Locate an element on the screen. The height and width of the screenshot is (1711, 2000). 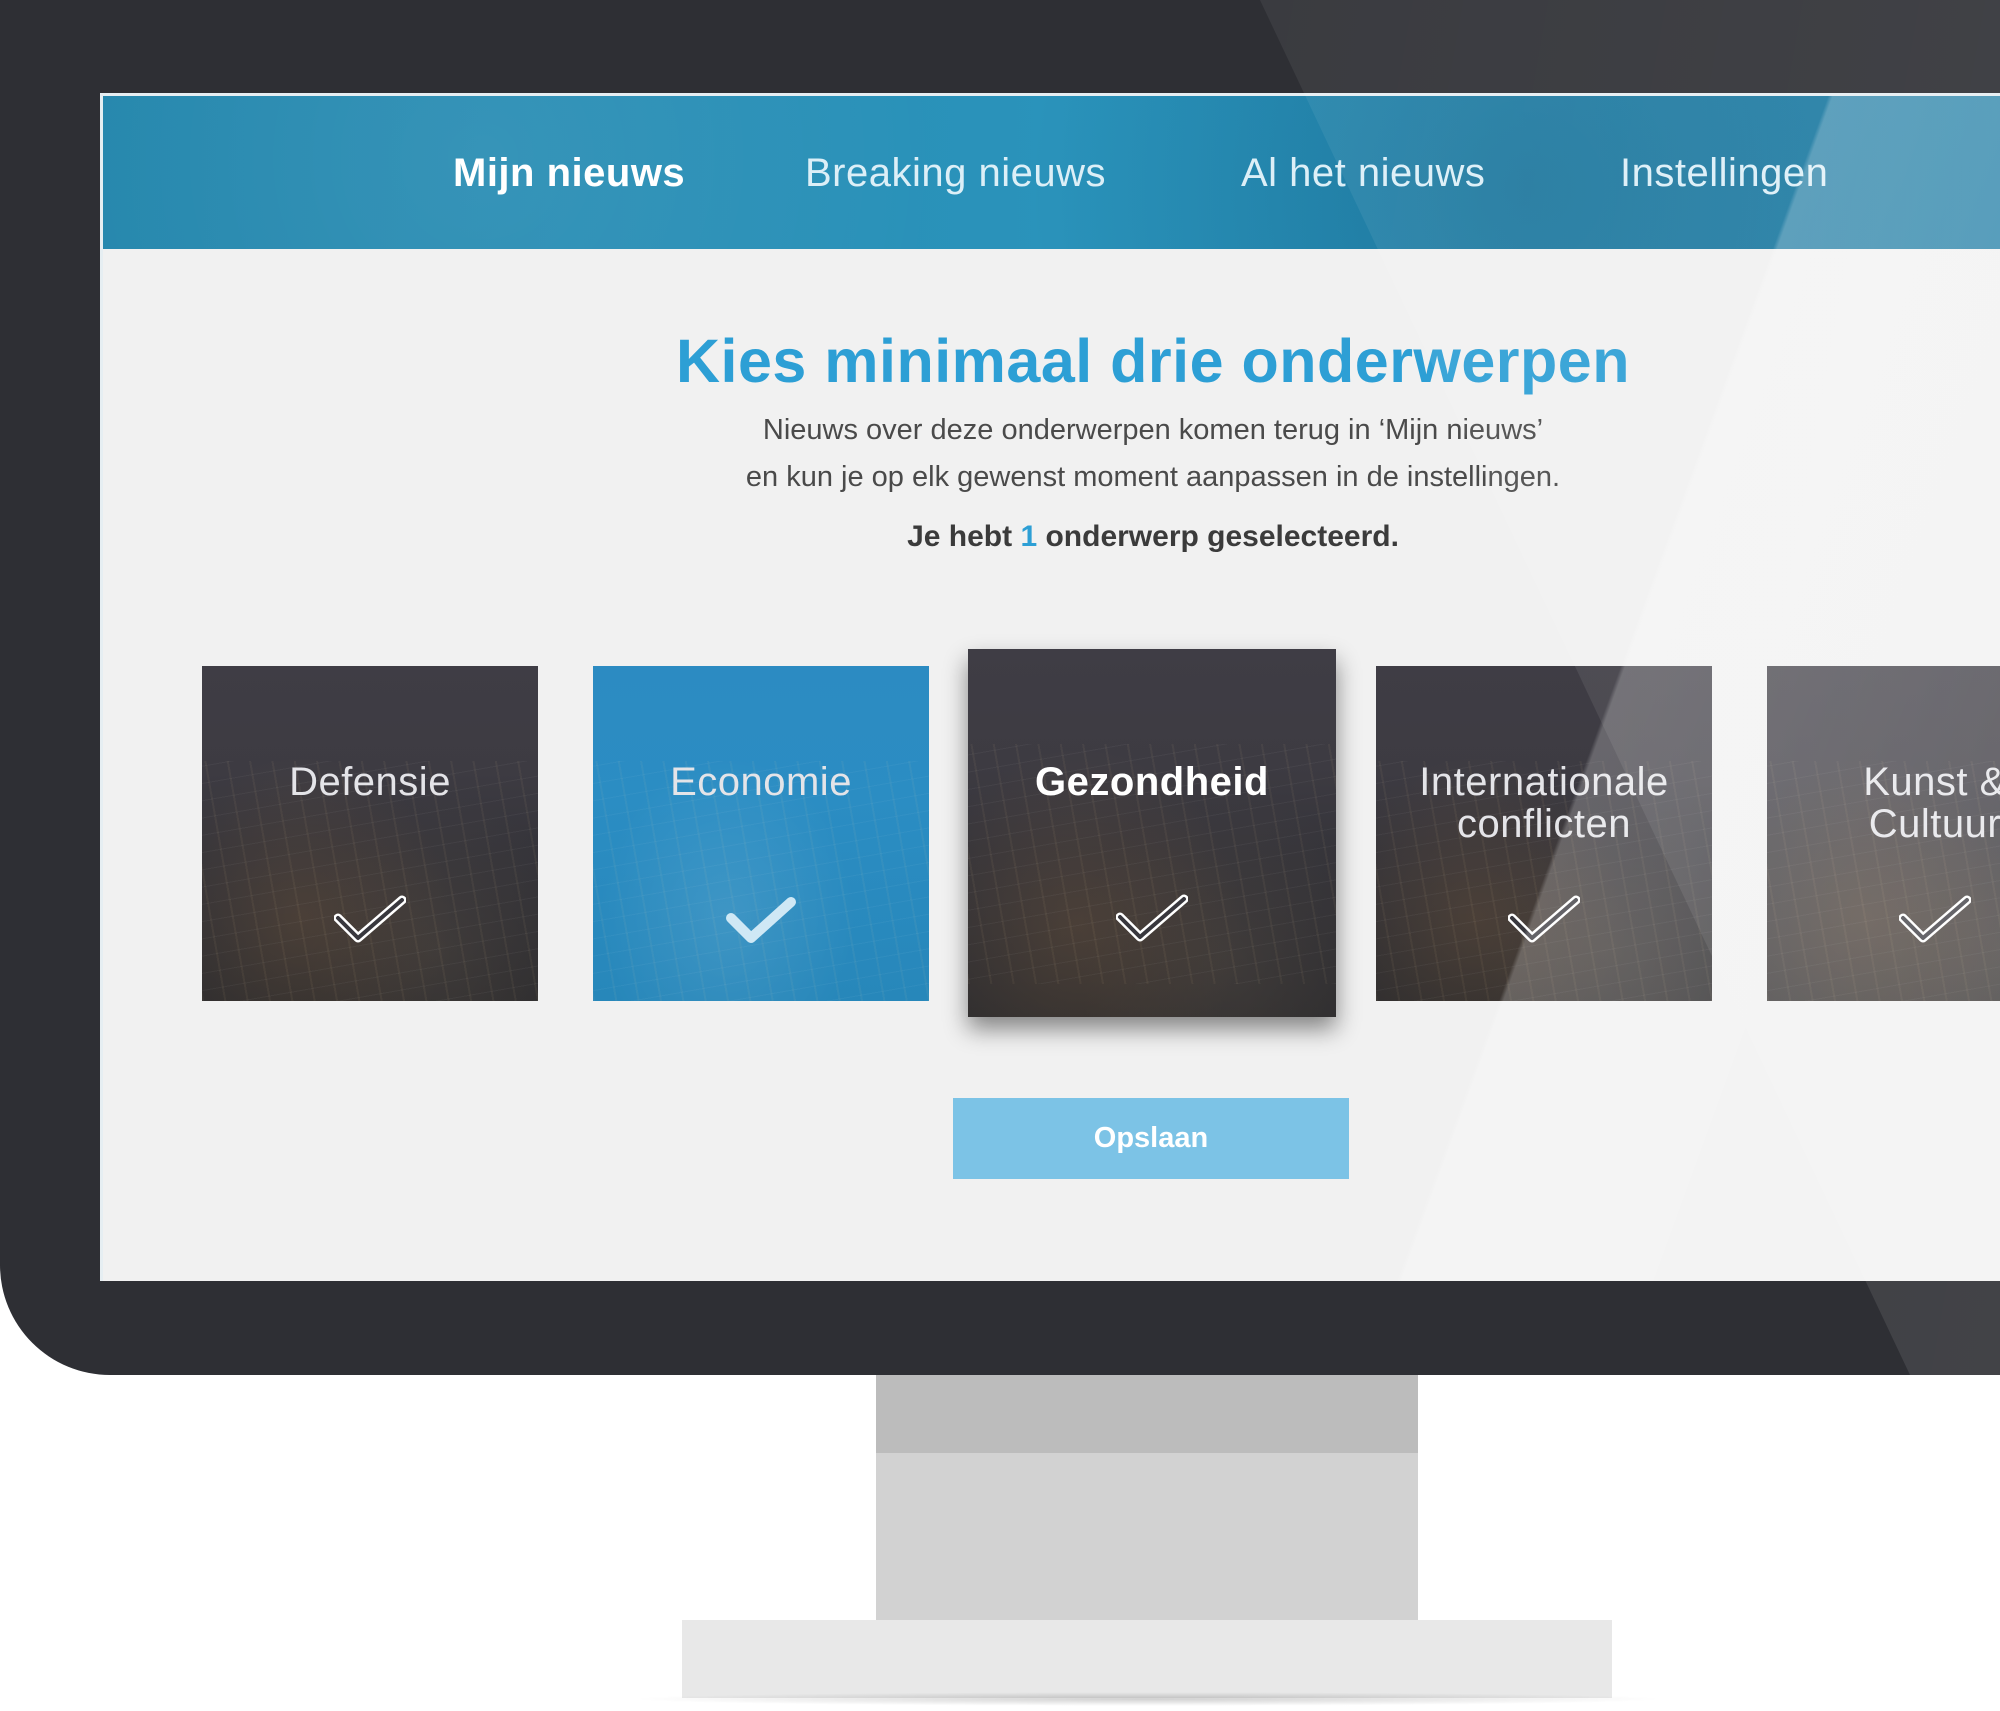
topic-label: Gezondheid is located at coordinates (1152, 782).